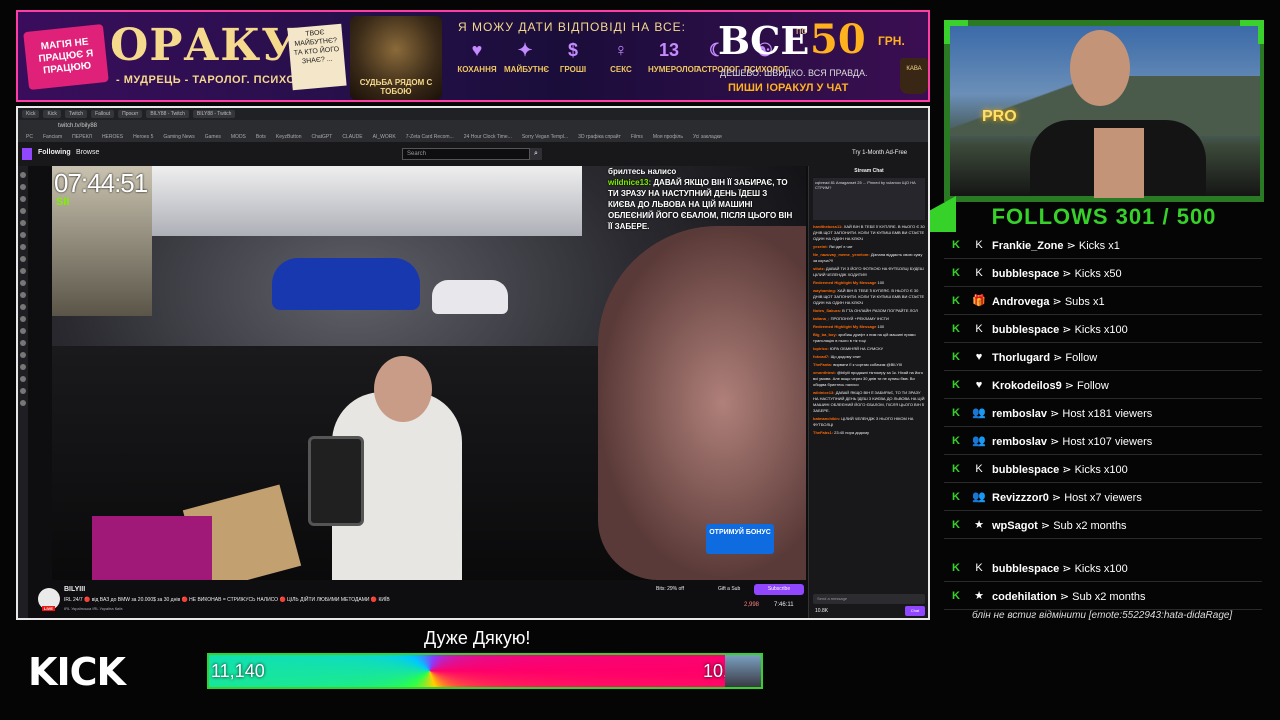 The height and width of the screenshot is (720, 1280). I want to click on bookmark-item: ChatGPT, so click(321, 137).